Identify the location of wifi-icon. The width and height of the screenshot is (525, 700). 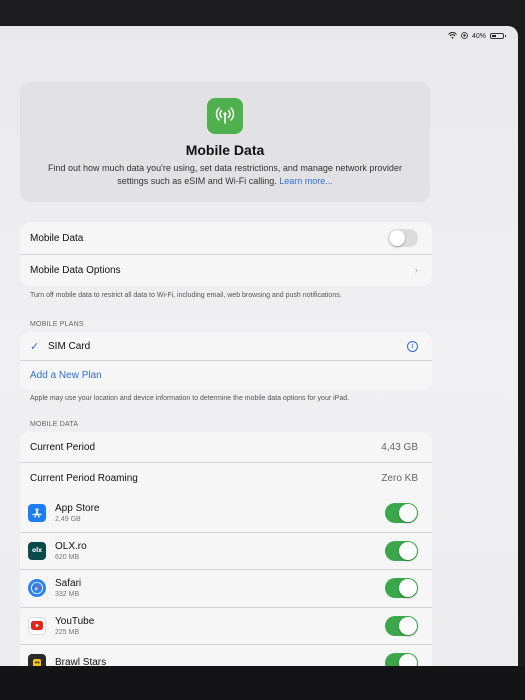
(452, 36).